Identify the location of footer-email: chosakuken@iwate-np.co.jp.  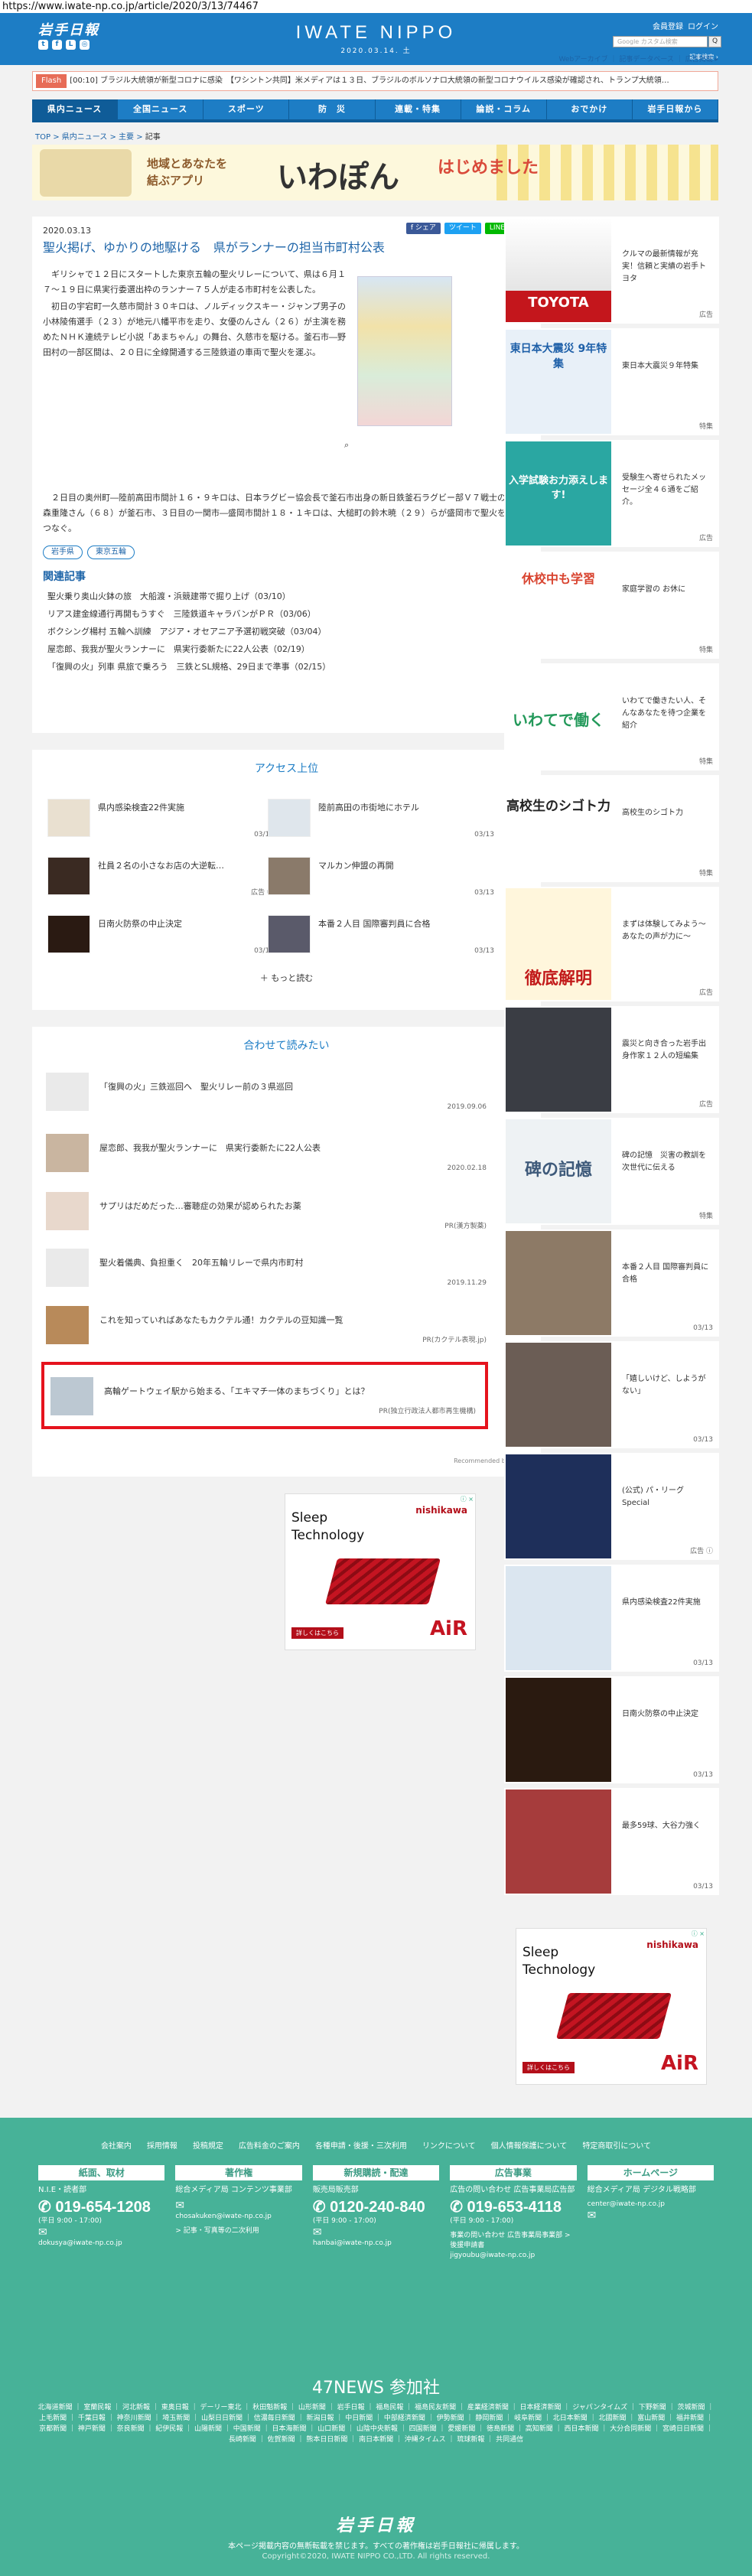
(238, 2217).